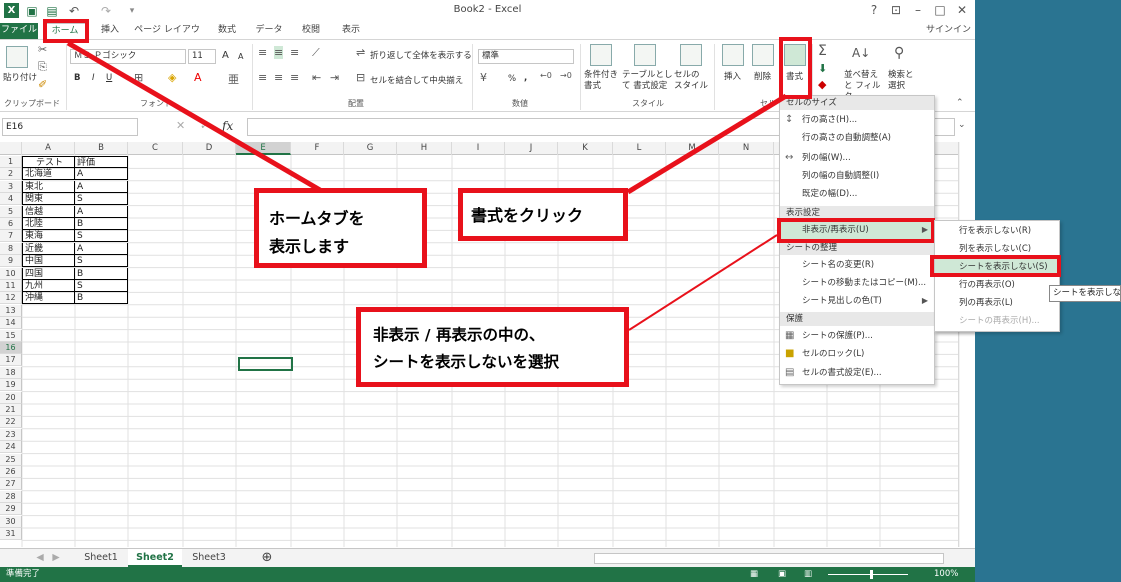 Image resolution: width=1121 pixels, height=582 pixels. What do you see at coordinates (11, 323) in the screenshot?
I see `row-header-14: 14` at bounding box center [11, 323].